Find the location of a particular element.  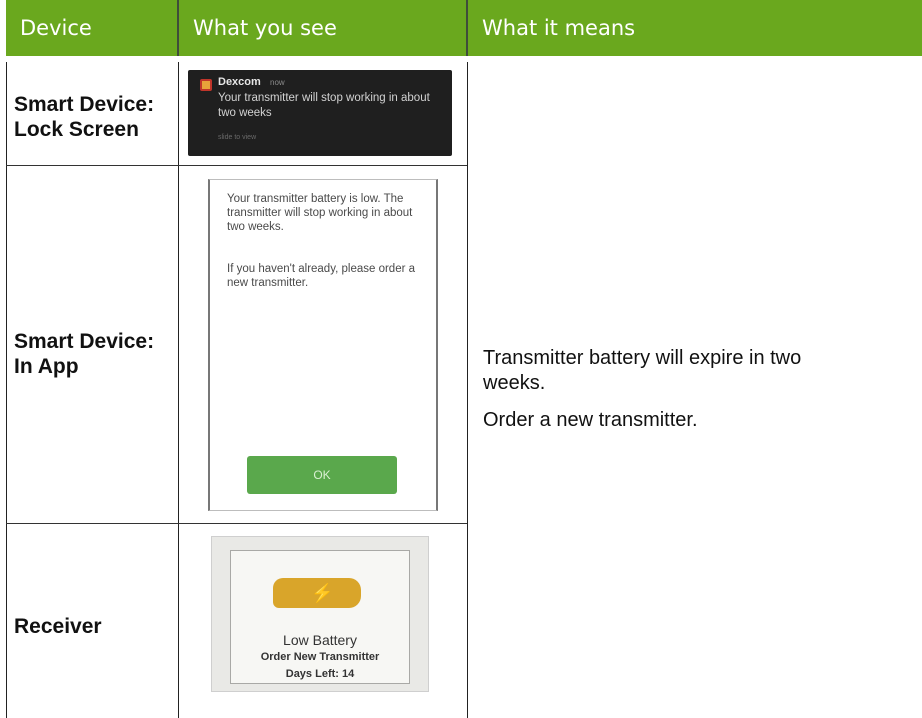

device-label-line: Receiver is located at coordinates (58, 626).